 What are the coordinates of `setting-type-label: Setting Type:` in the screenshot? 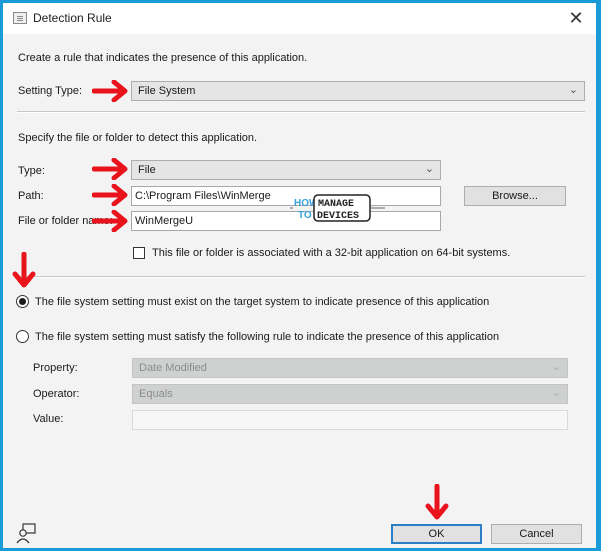 It's located at (50, 91).